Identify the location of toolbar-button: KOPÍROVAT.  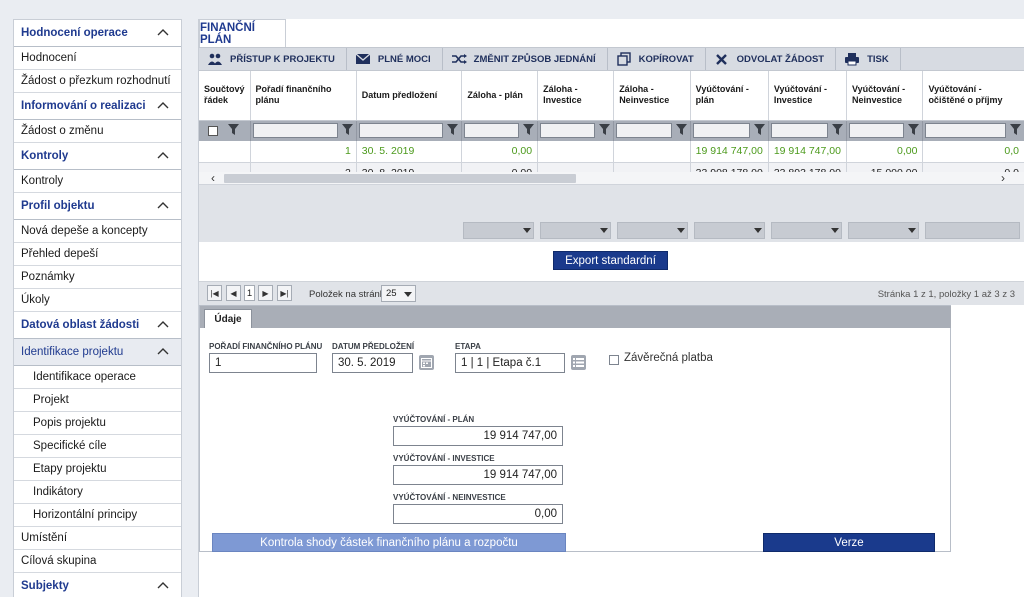
(657, 59).